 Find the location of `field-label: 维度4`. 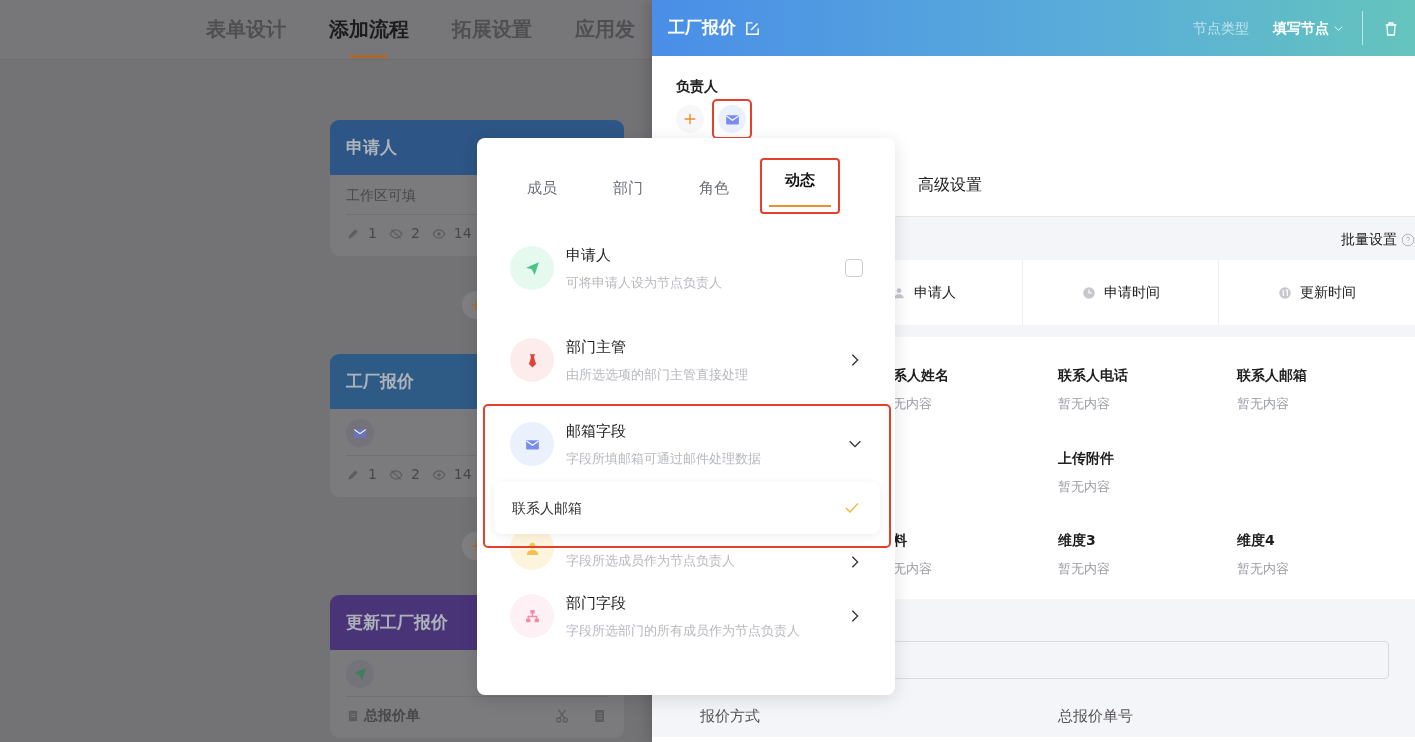

field-label: 维度4 is located at coordinates (1256, 540).